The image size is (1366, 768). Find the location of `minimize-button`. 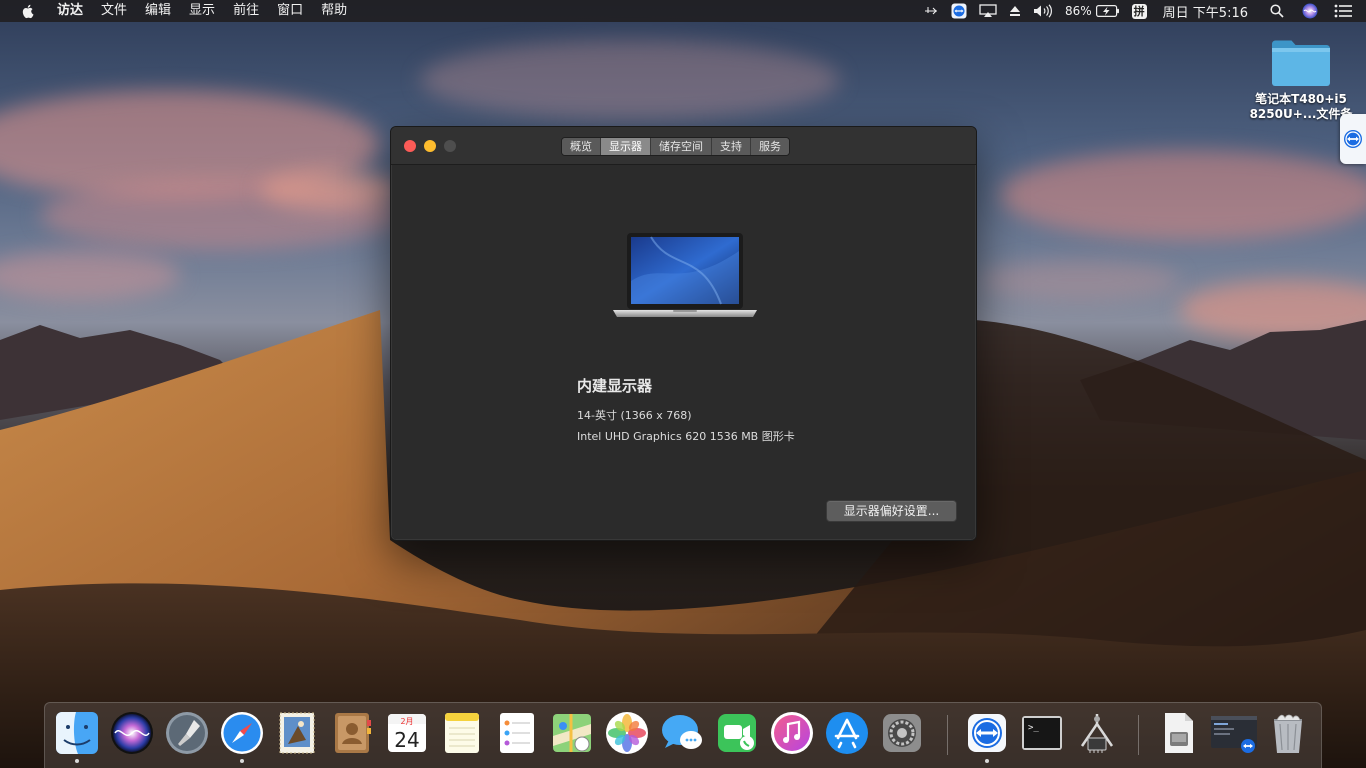

minimize-button is located at coordinates (430, 146).